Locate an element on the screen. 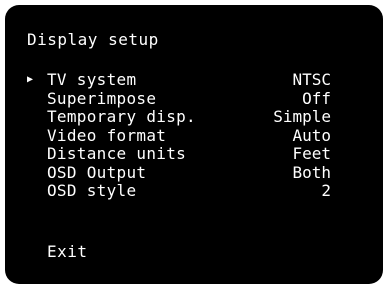 This screenshot has width=388, height=289. menu-item-label: OSD style is located at coordinates (92, 190).